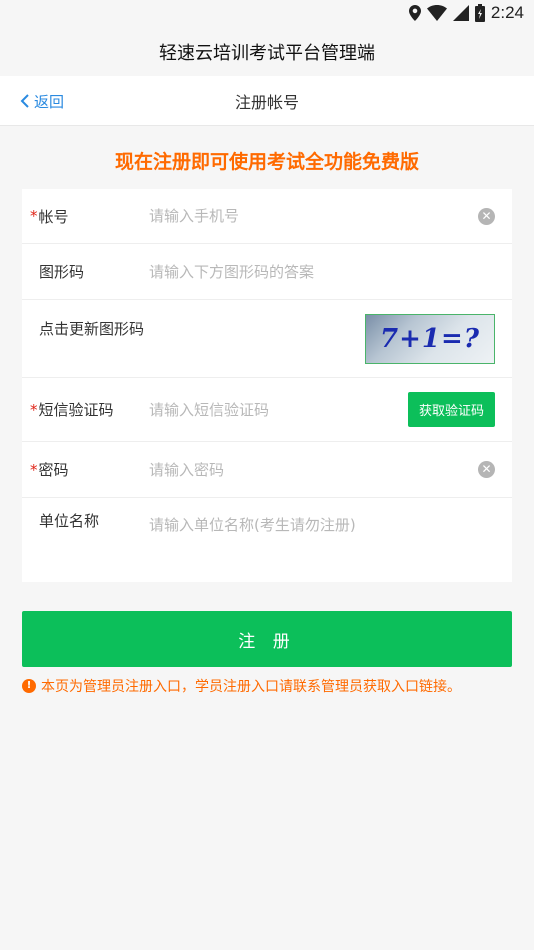 This screenshot has height=950, width=534. I want to click on account-row: * 帐号 ✕, so click(267, 216).